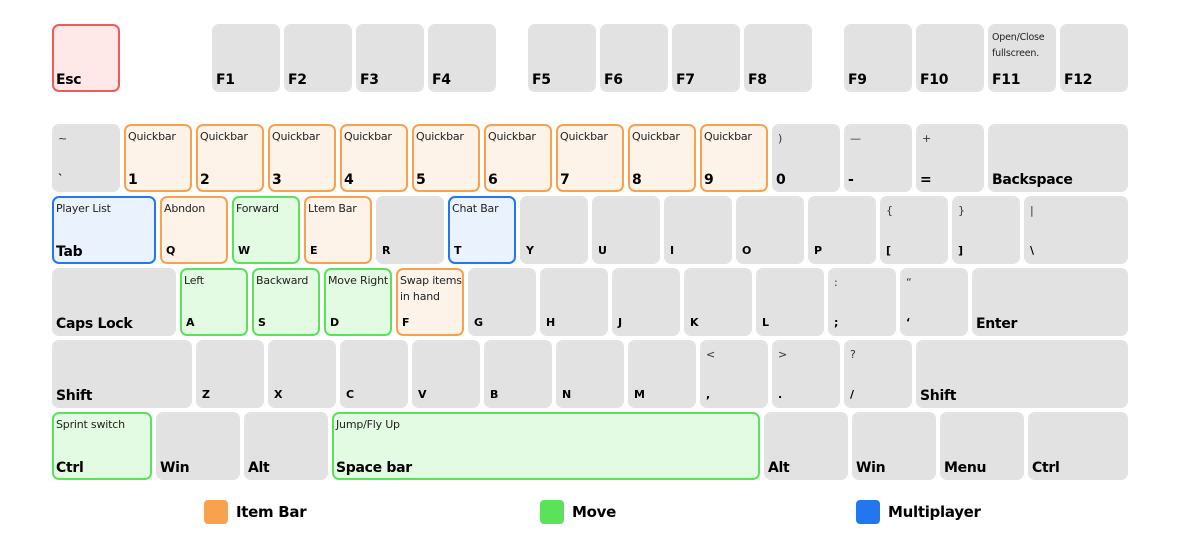 The width and height of the screenshot is (1180, 544). What do you see at coordinates (926, 180) in the screenshot?
I see `key-label: =` at bounding box center [926, 180].